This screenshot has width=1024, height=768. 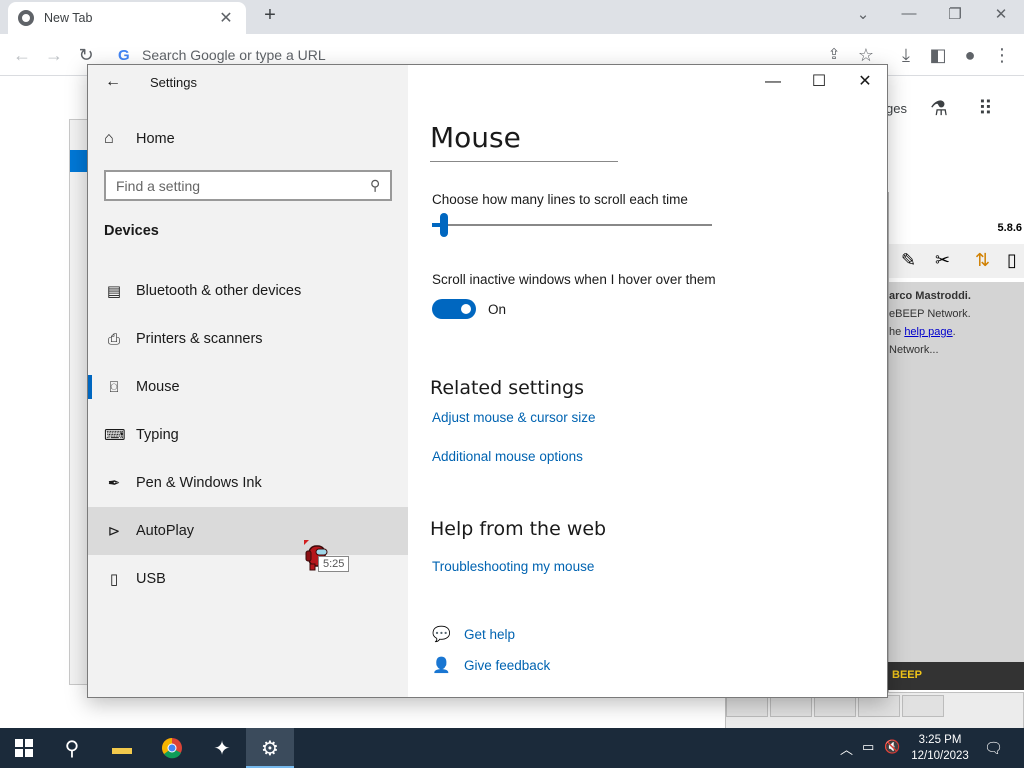 I want to click on toggle-knob, so click(x=466, y=309).